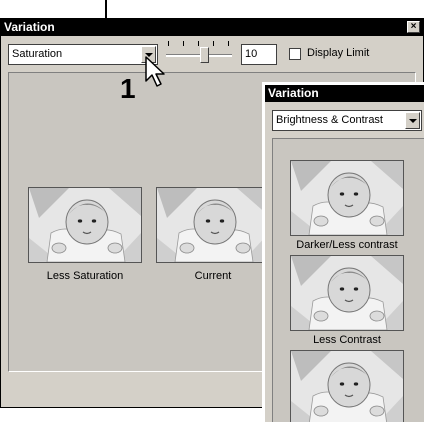 This screenshot has width=424, height=422. What do you see at coordinates (329, 120) in the screenshot?
I see `overlay-mode-select-value: Brightness & Contrast` at bounding box center [329, 120].